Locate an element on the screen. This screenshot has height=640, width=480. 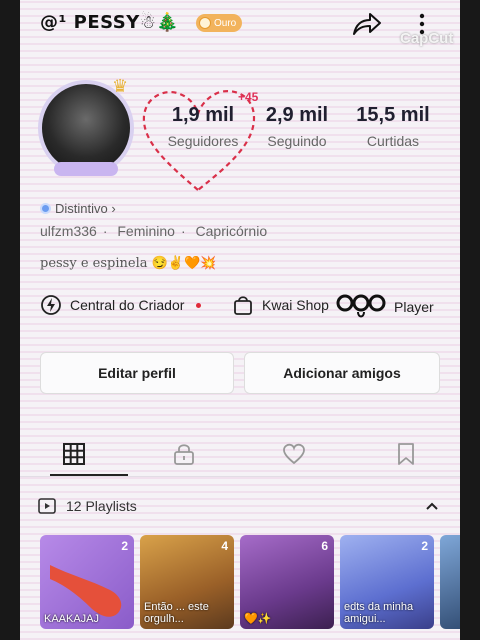
heart-badge: +45 is located at coordinates (248, 97).